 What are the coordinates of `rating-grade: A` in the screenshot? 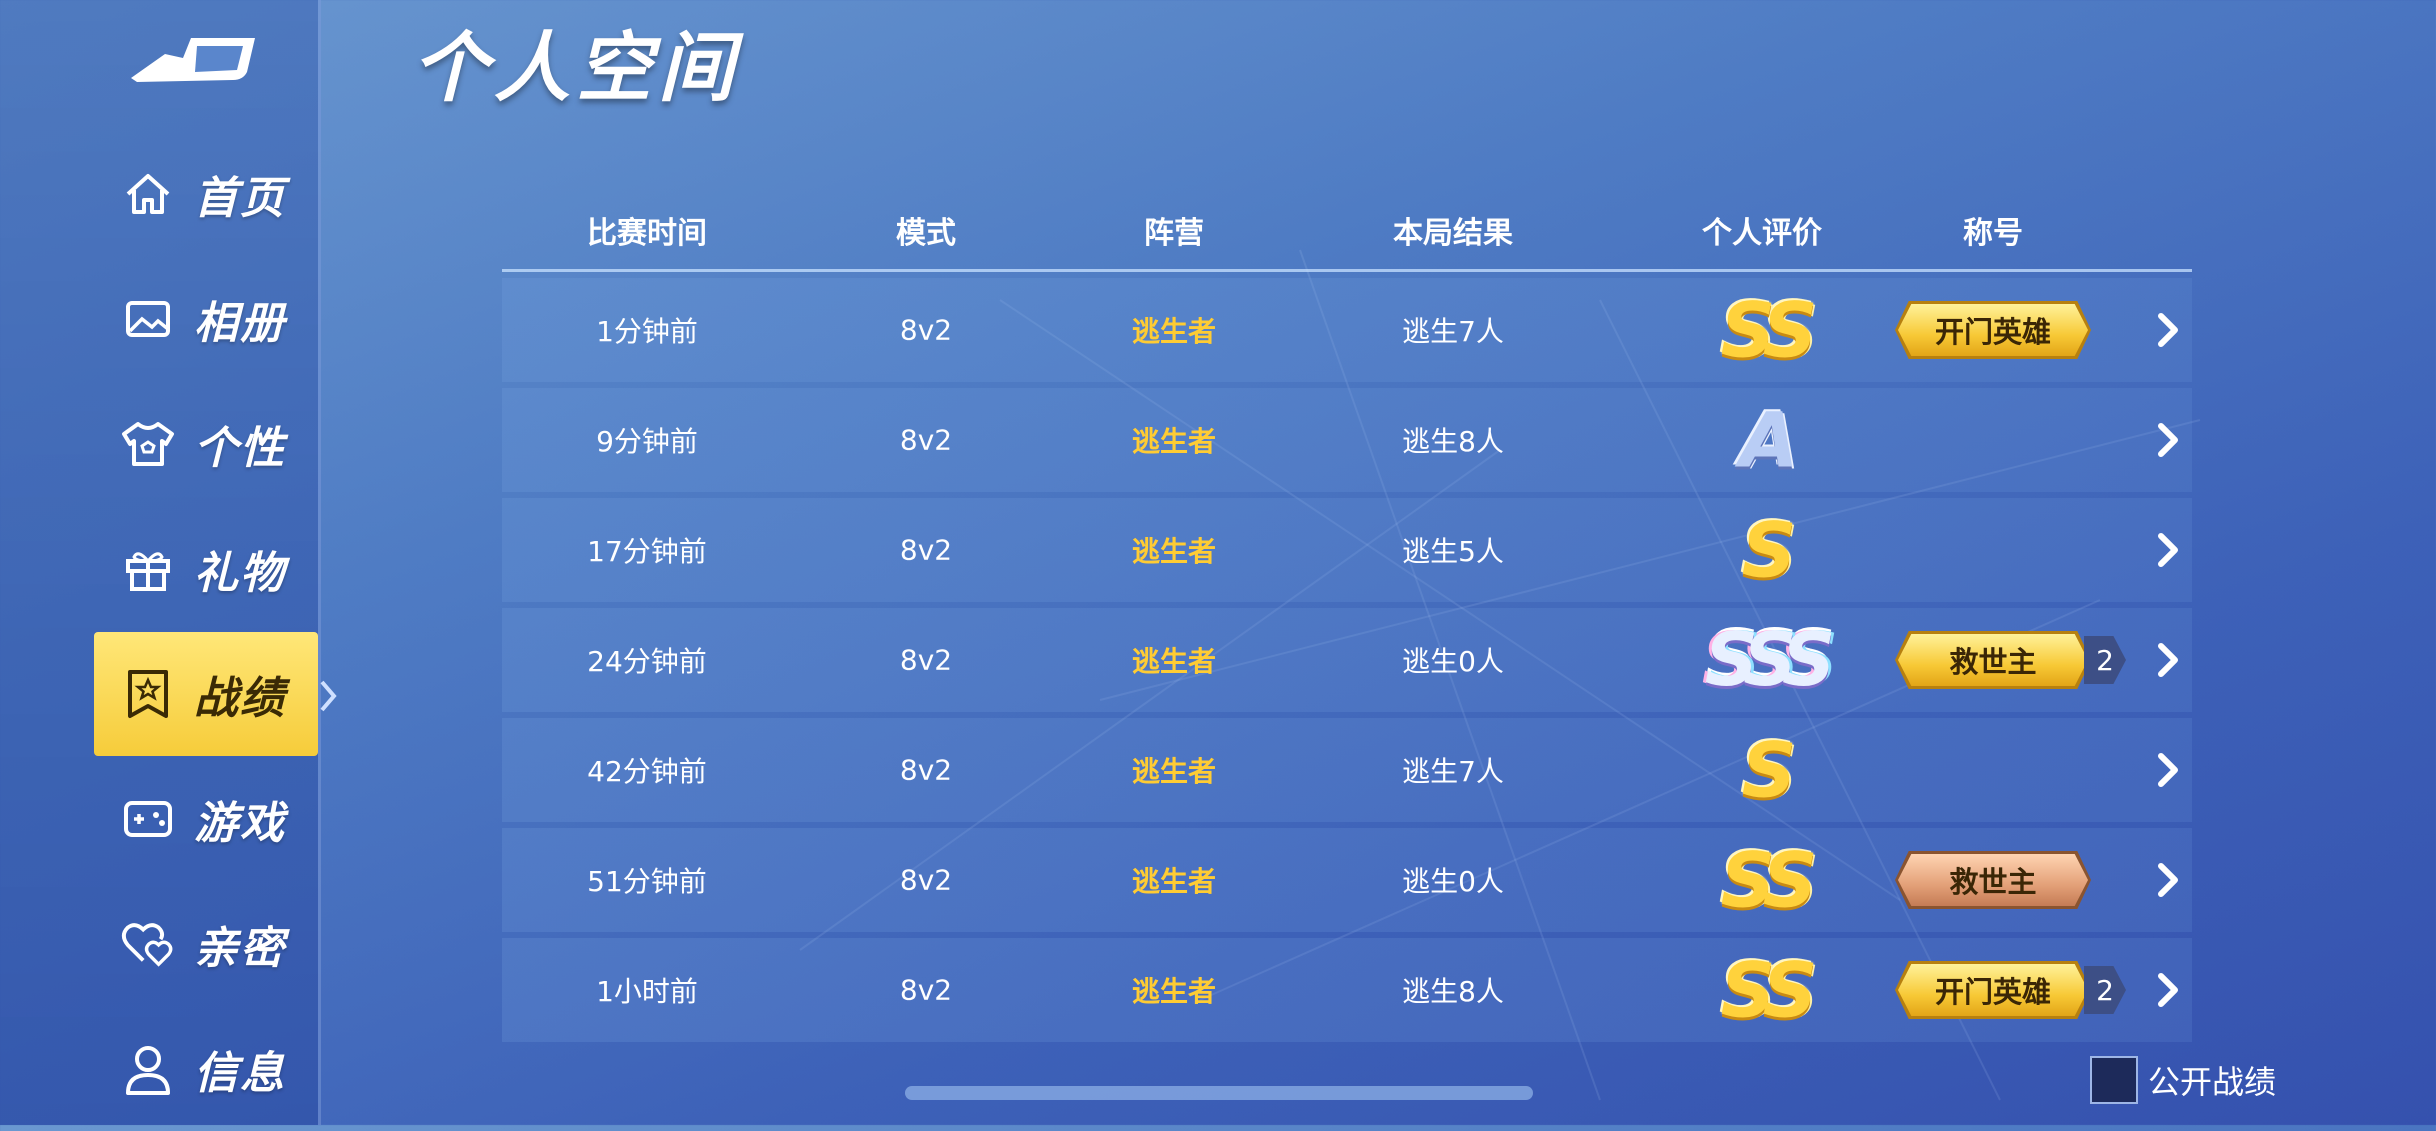 It's located at (1769, 440).